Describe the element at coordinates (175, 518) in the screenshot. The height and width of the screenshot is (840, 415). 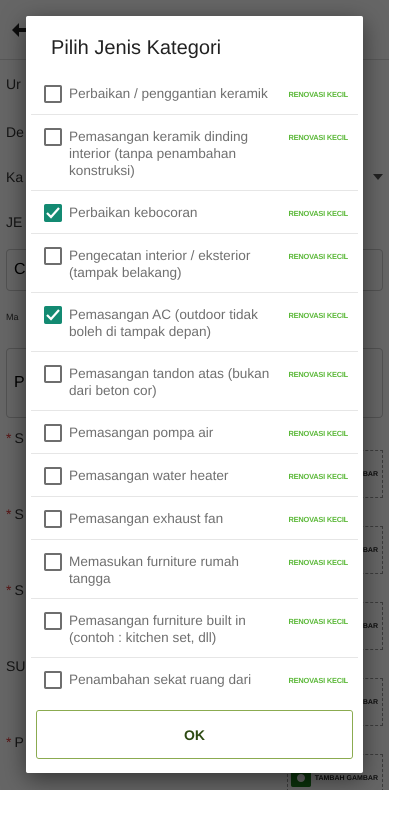
I see `category-label: Pemasangan exhaust fan` at that location.